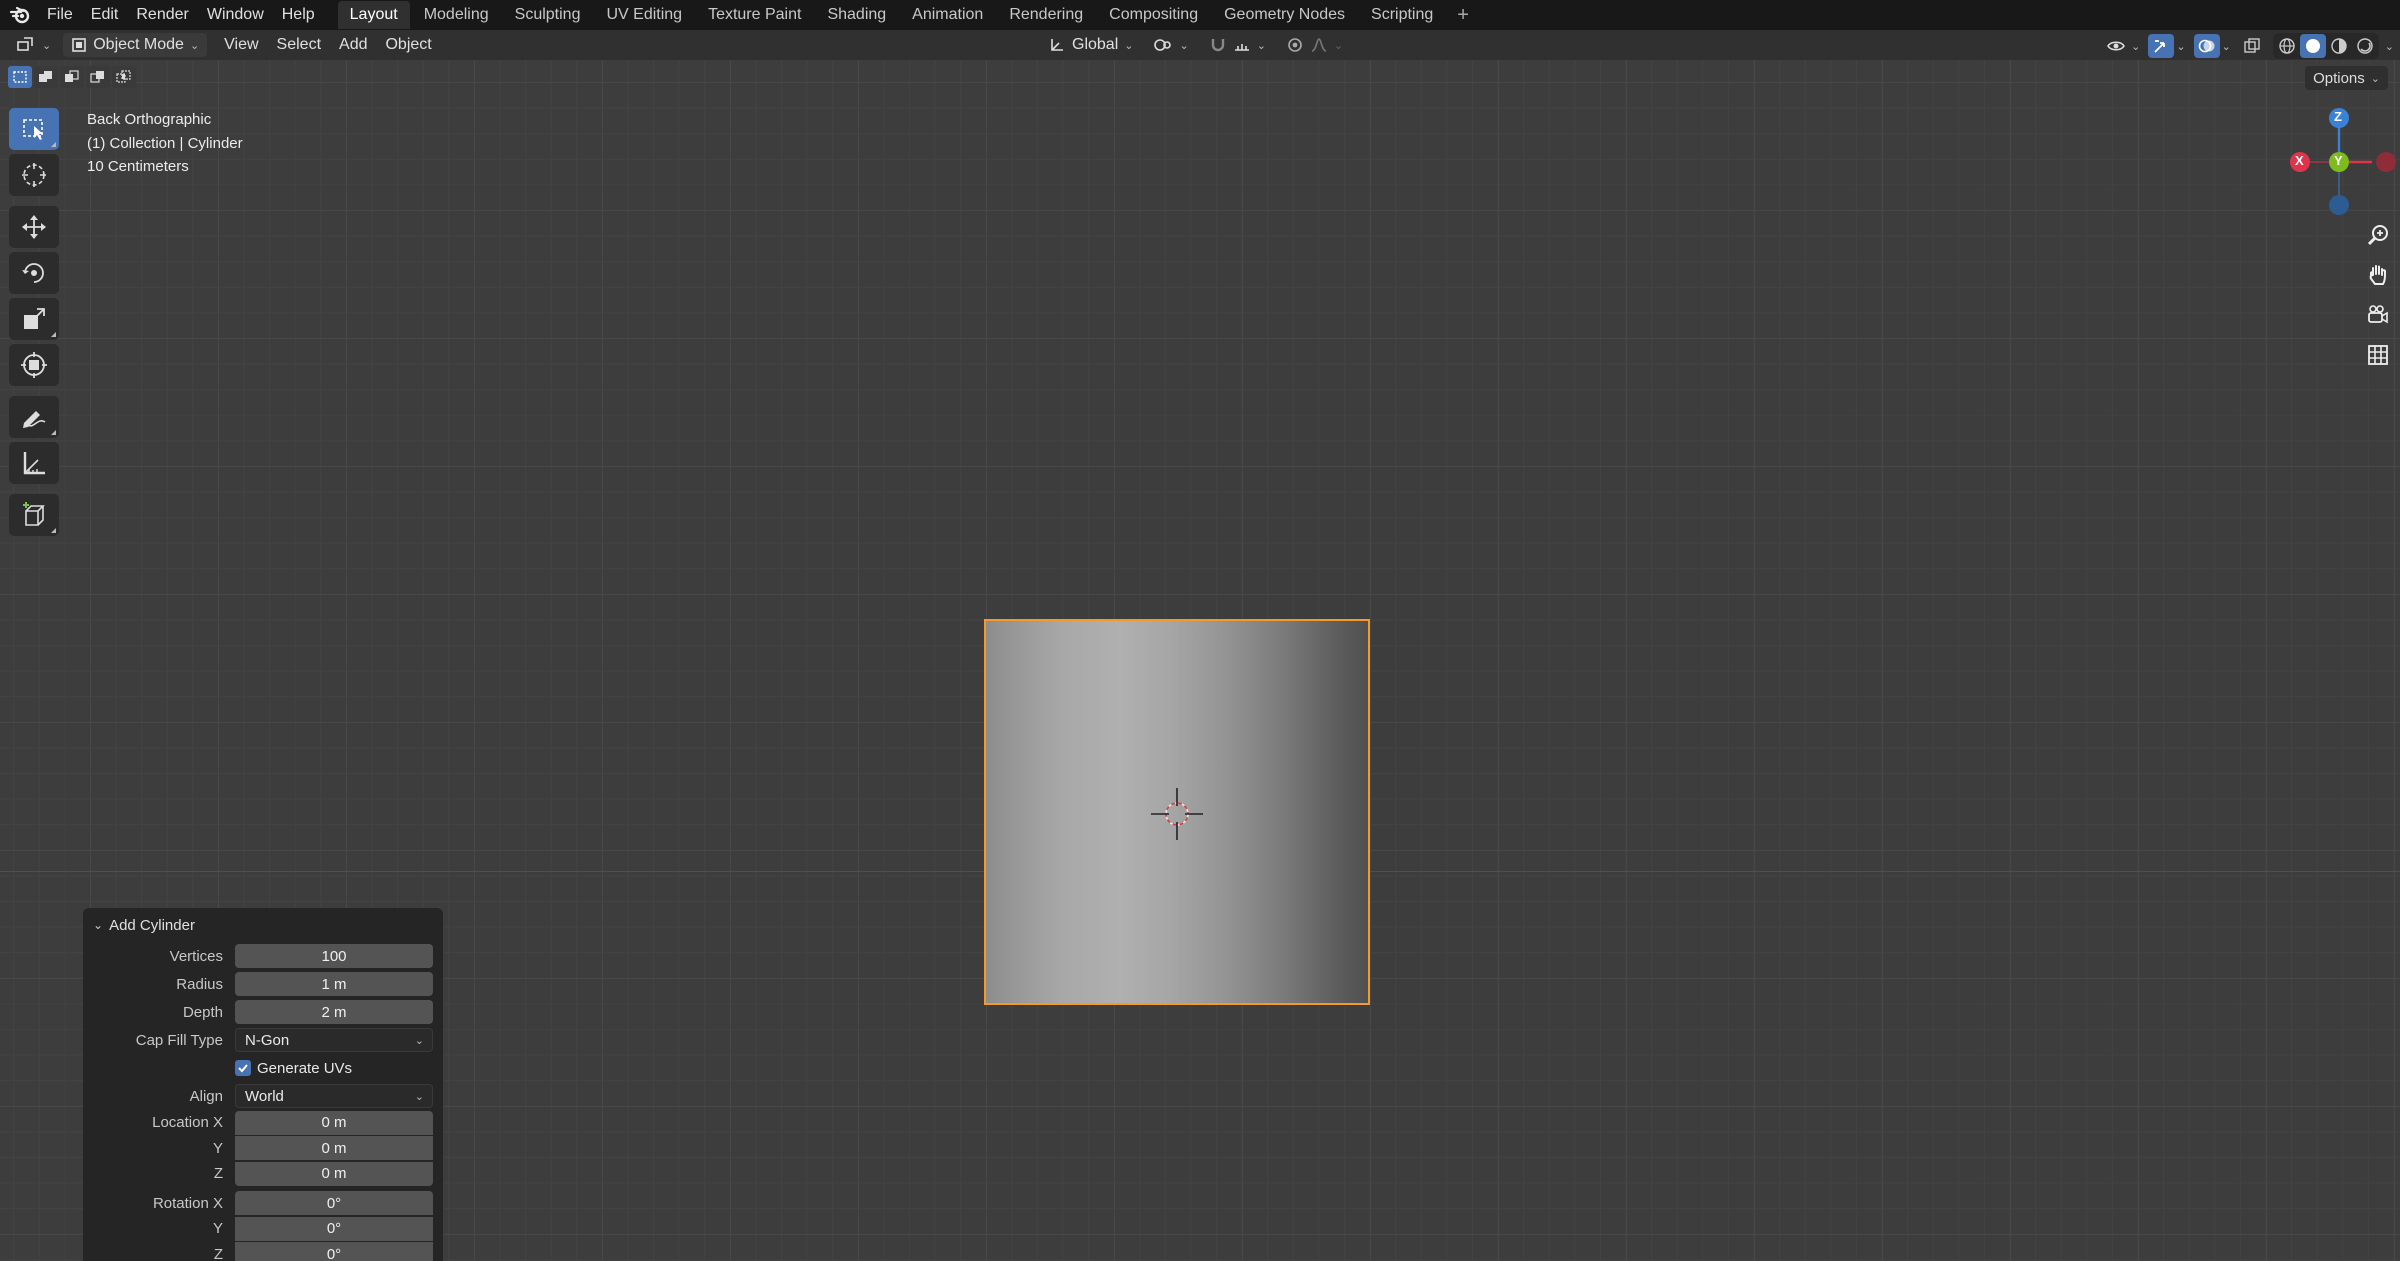  Describe the element at coordinates (408, 45) in the screenshot. I see `menu-object: Object` at that location.